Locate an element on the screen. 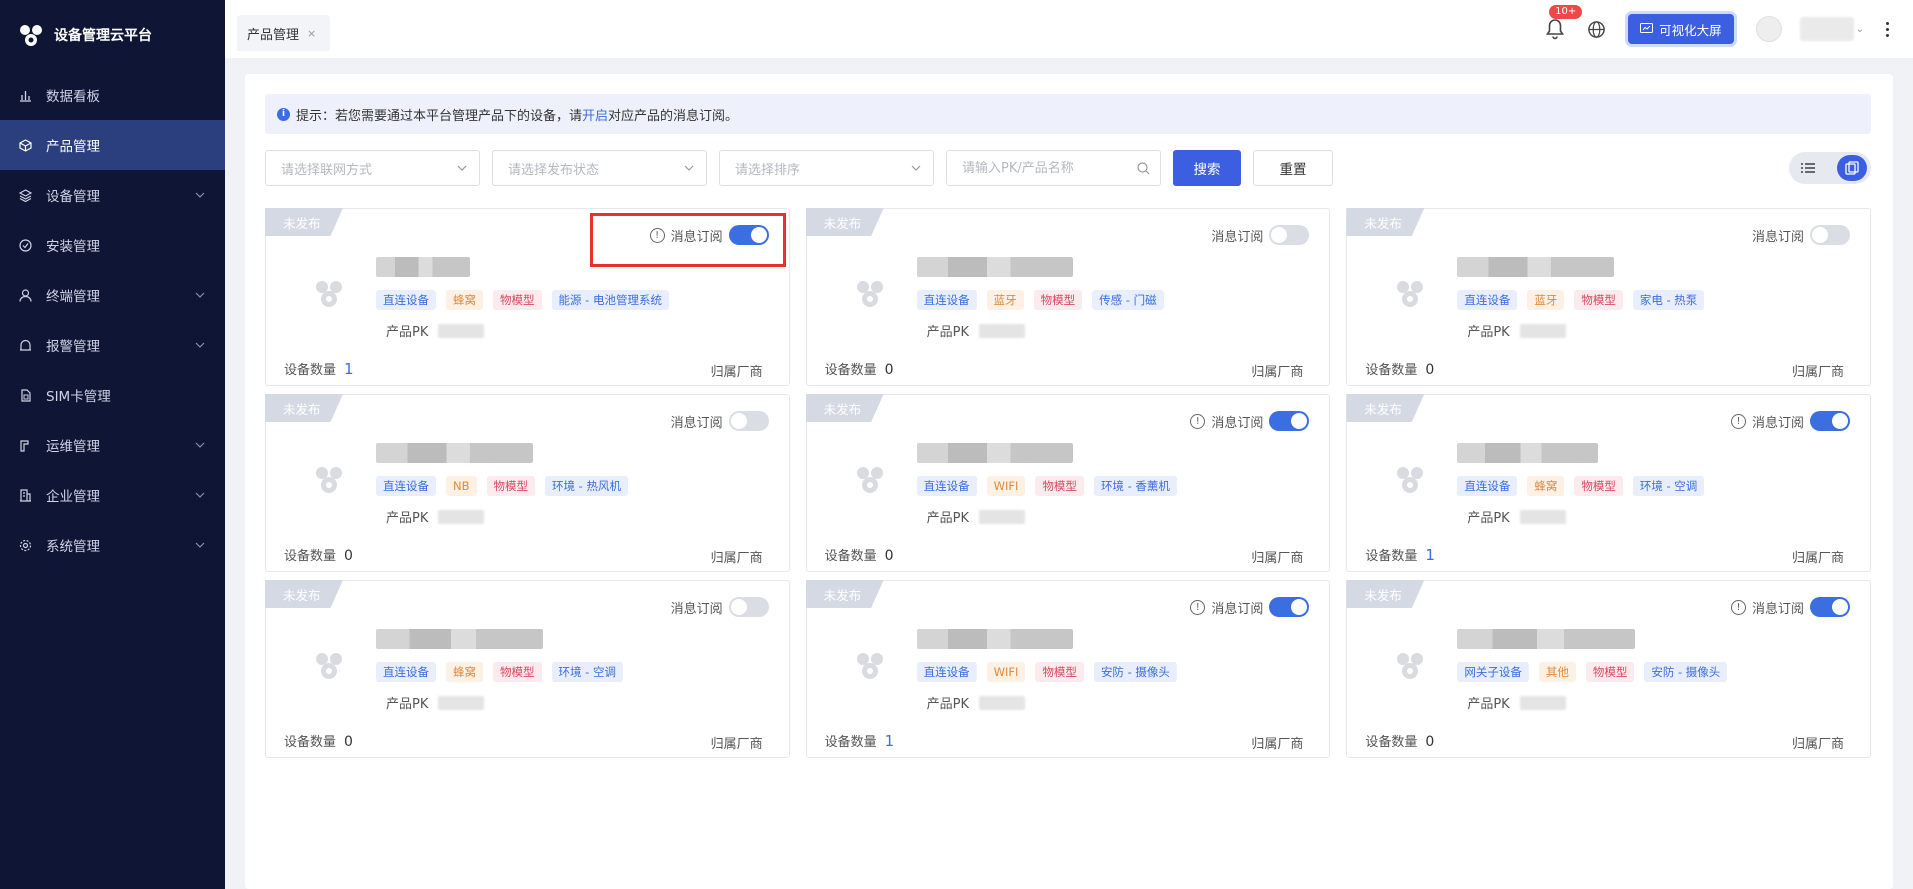 The height and width of the screenshot is (889, 1913). product-icon is located at coordinates (870, 666).